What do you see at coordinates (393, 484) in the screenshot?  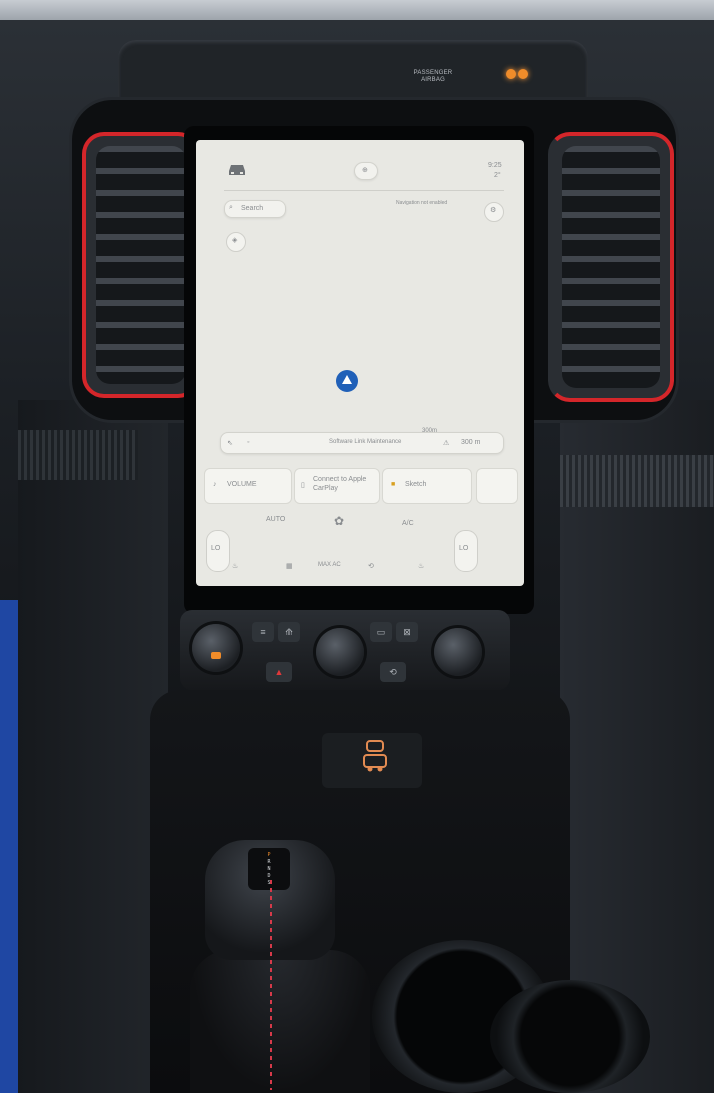 I see `sketch-icon: ■` at bounding box center [393, 484].